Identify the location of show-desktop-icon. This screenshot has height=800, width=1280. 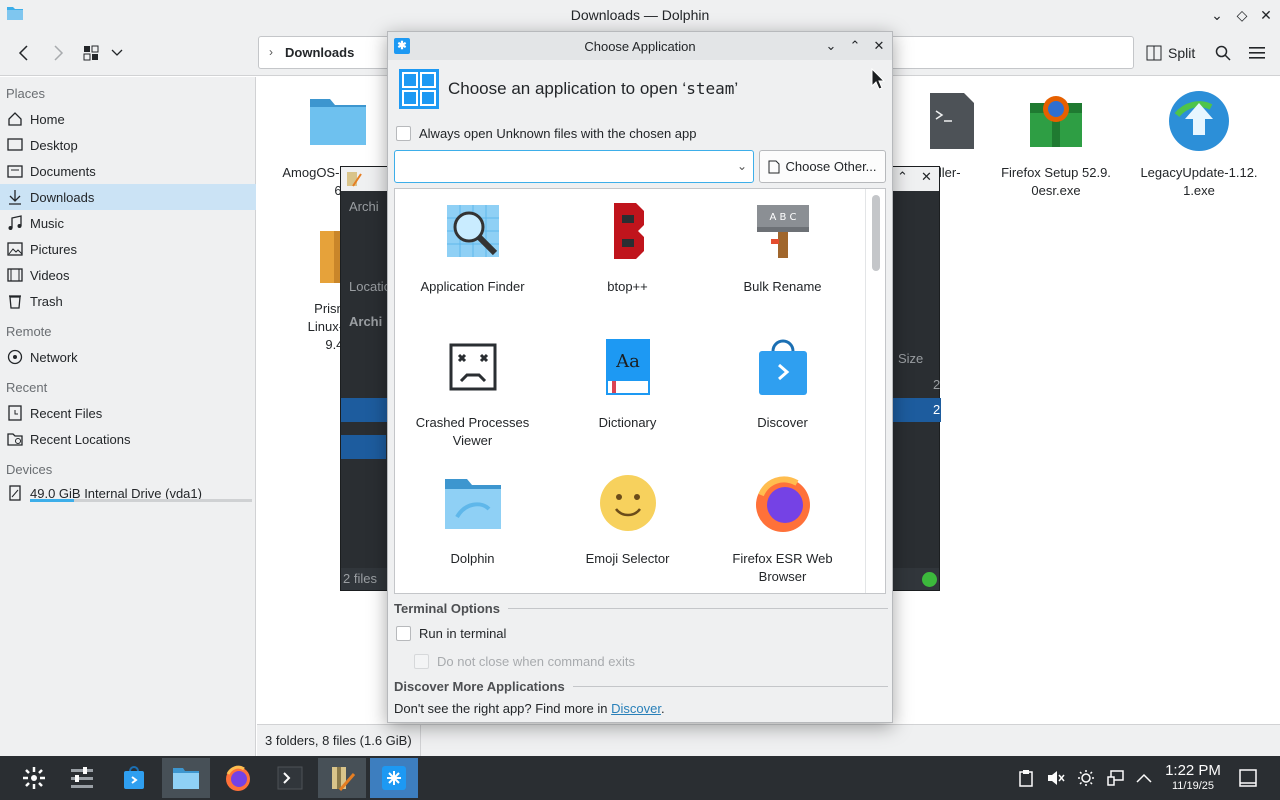
(1248, 778).